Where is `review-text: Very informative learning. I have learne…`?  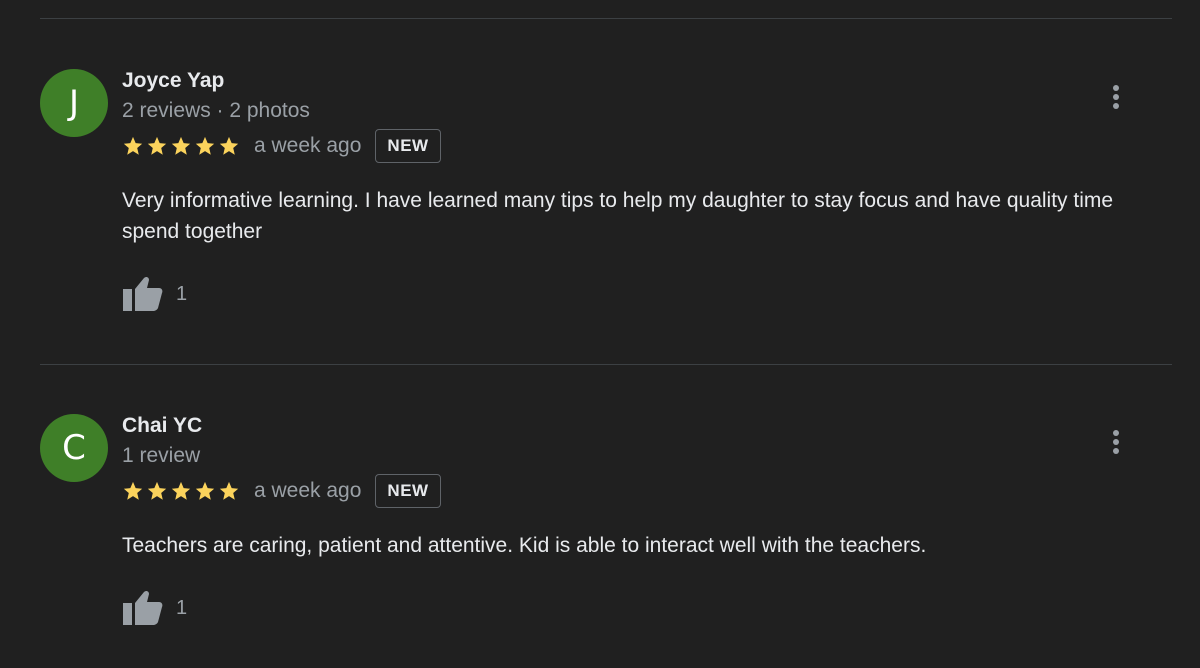 review-text: Very informative learning. I have learne… is located at coordinates (618, 216).